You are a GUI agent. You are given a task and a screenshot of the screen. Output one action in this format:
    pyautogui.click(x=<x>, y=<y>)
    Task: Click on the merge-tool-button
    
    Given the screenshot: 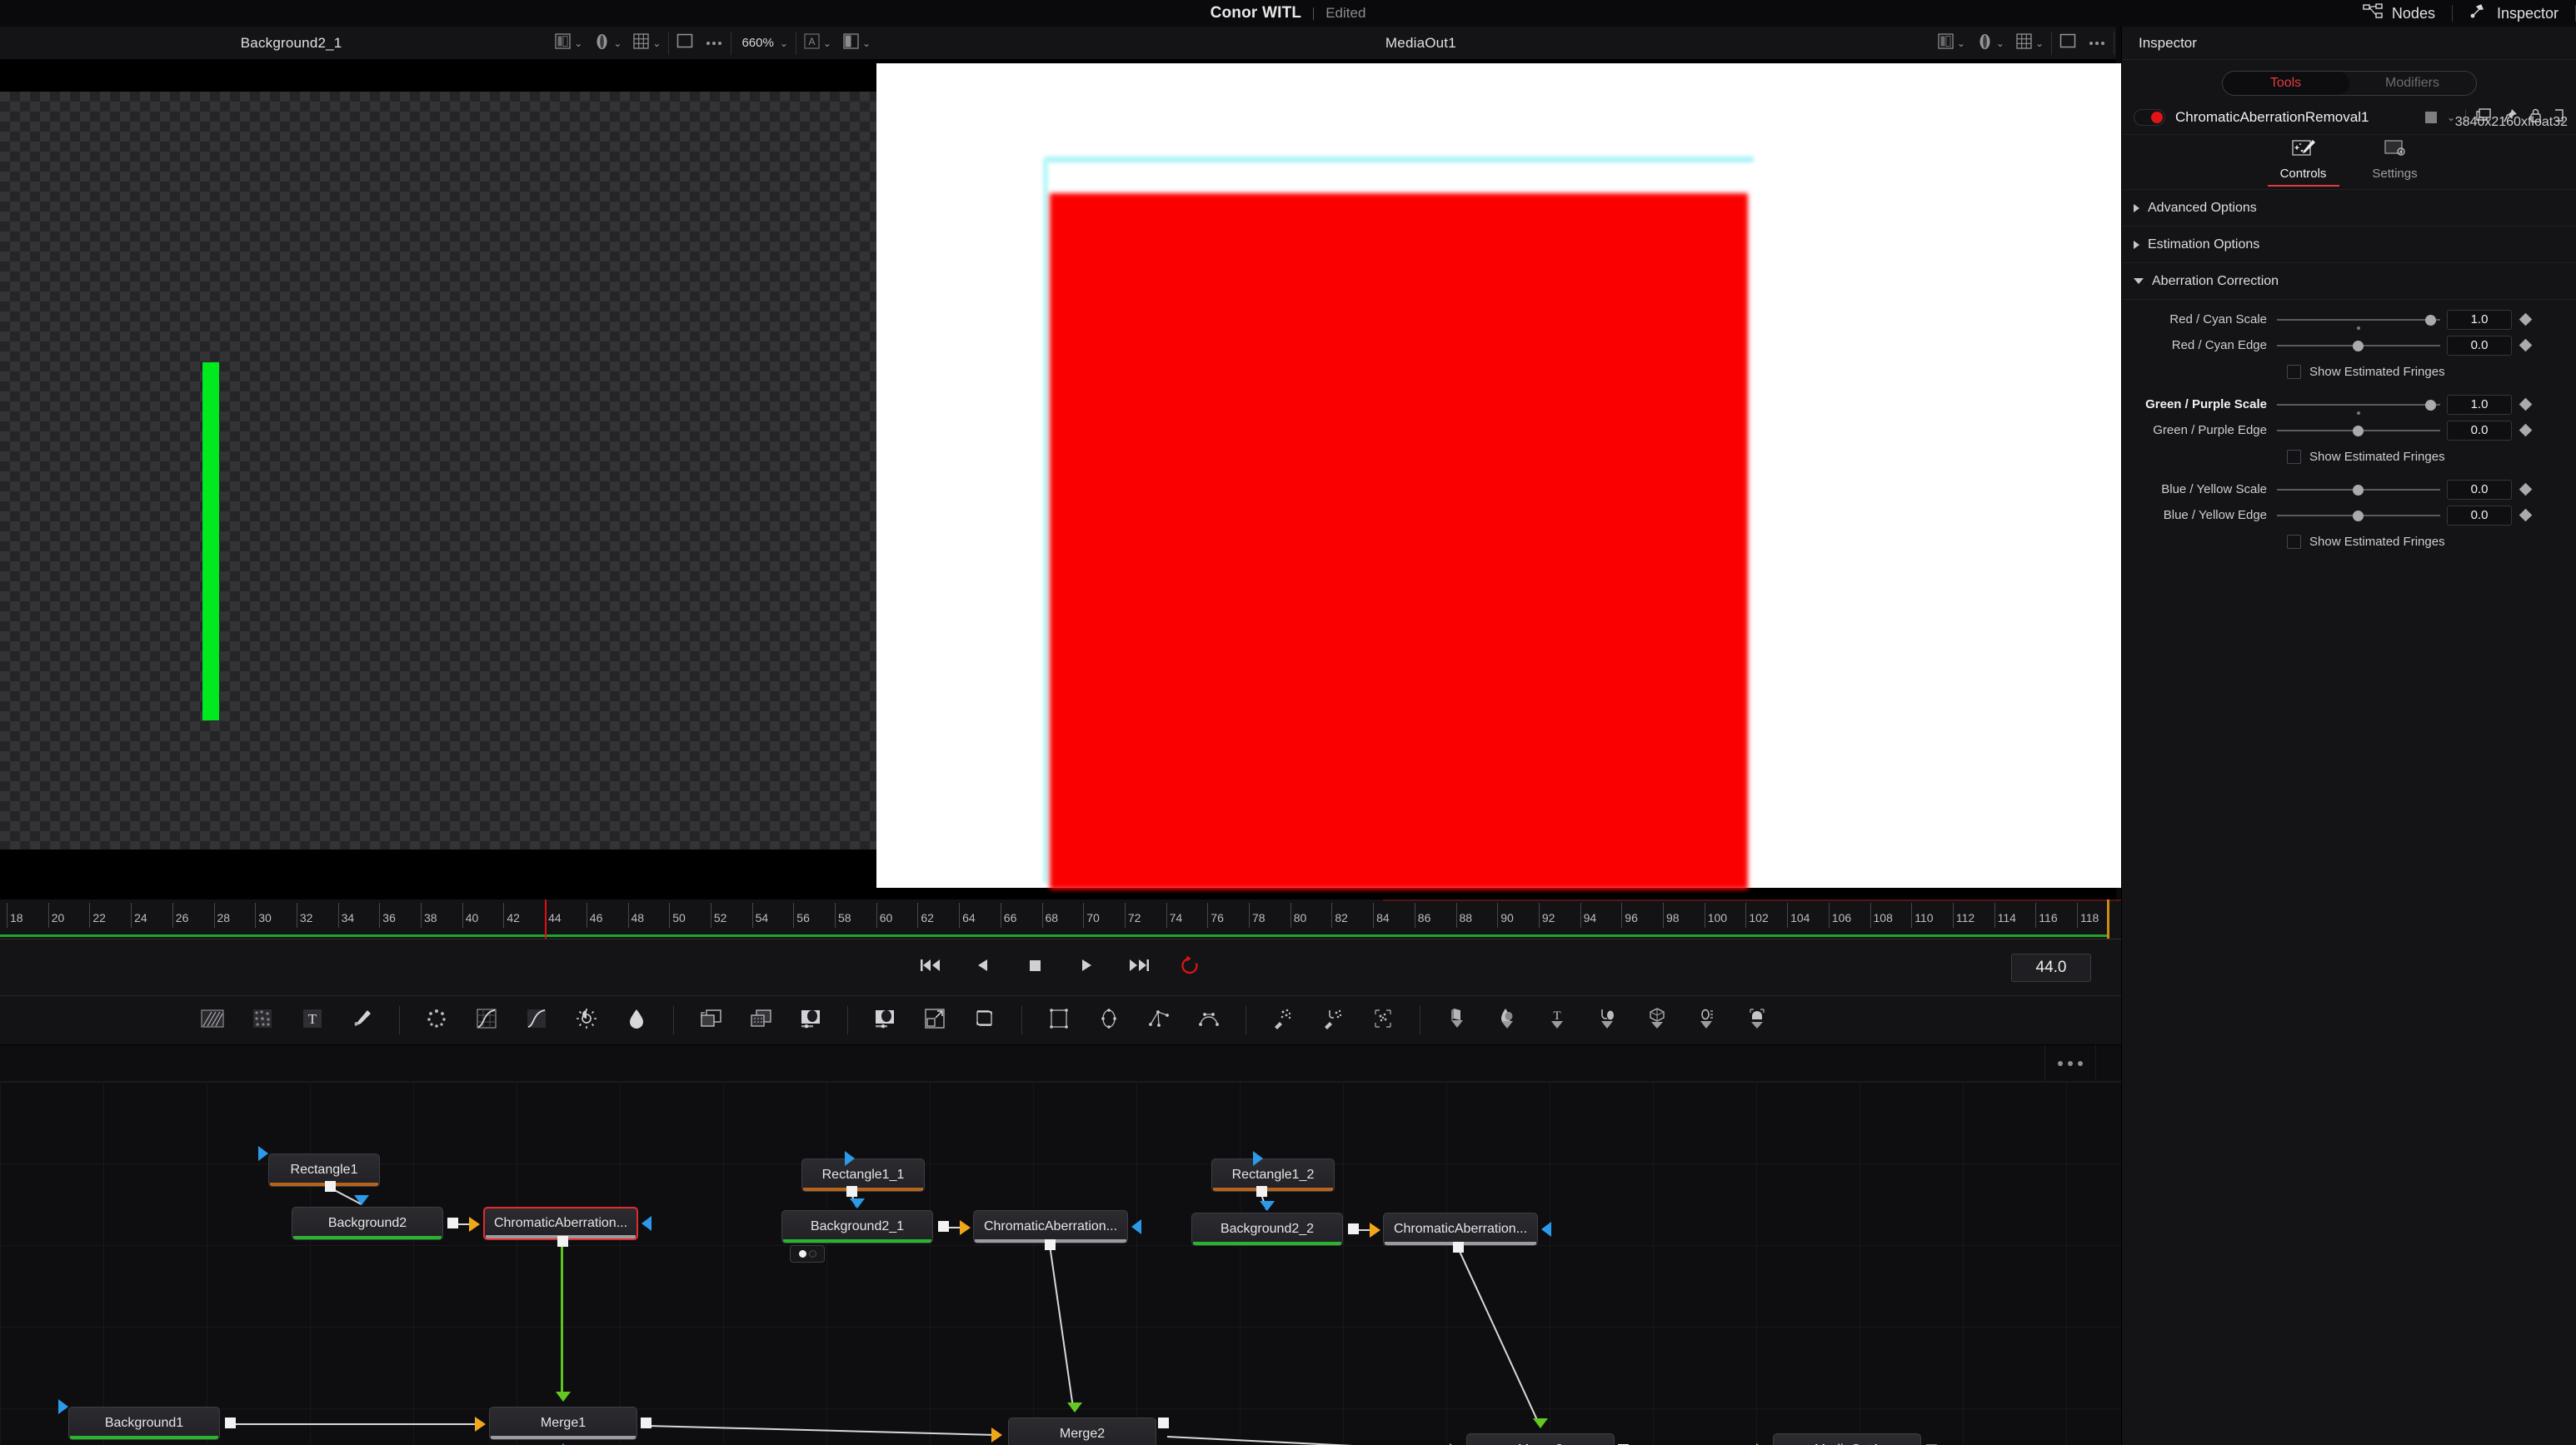 What is the action you would take?
    pyautogui.click(x=710, y=1020)
    